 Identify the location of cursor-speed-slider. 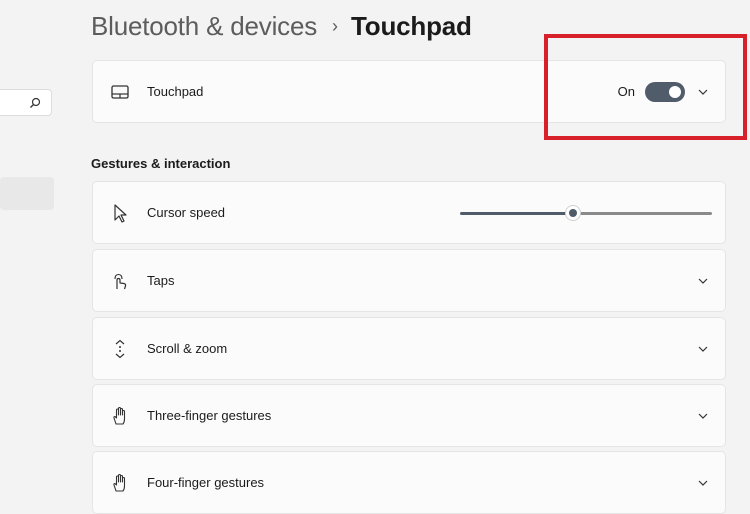
(586, 213).